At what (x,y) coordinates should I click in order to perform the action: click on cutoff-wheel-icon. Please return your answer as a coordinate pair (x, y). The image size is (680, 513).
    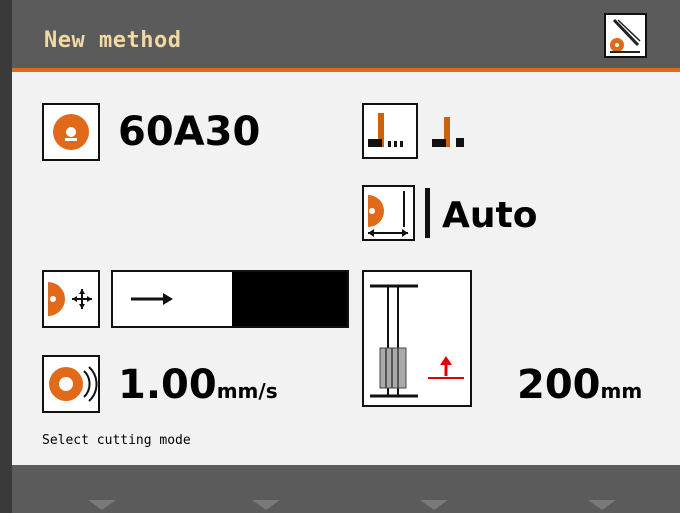
    Looking at the image, I should click on (71, 132).